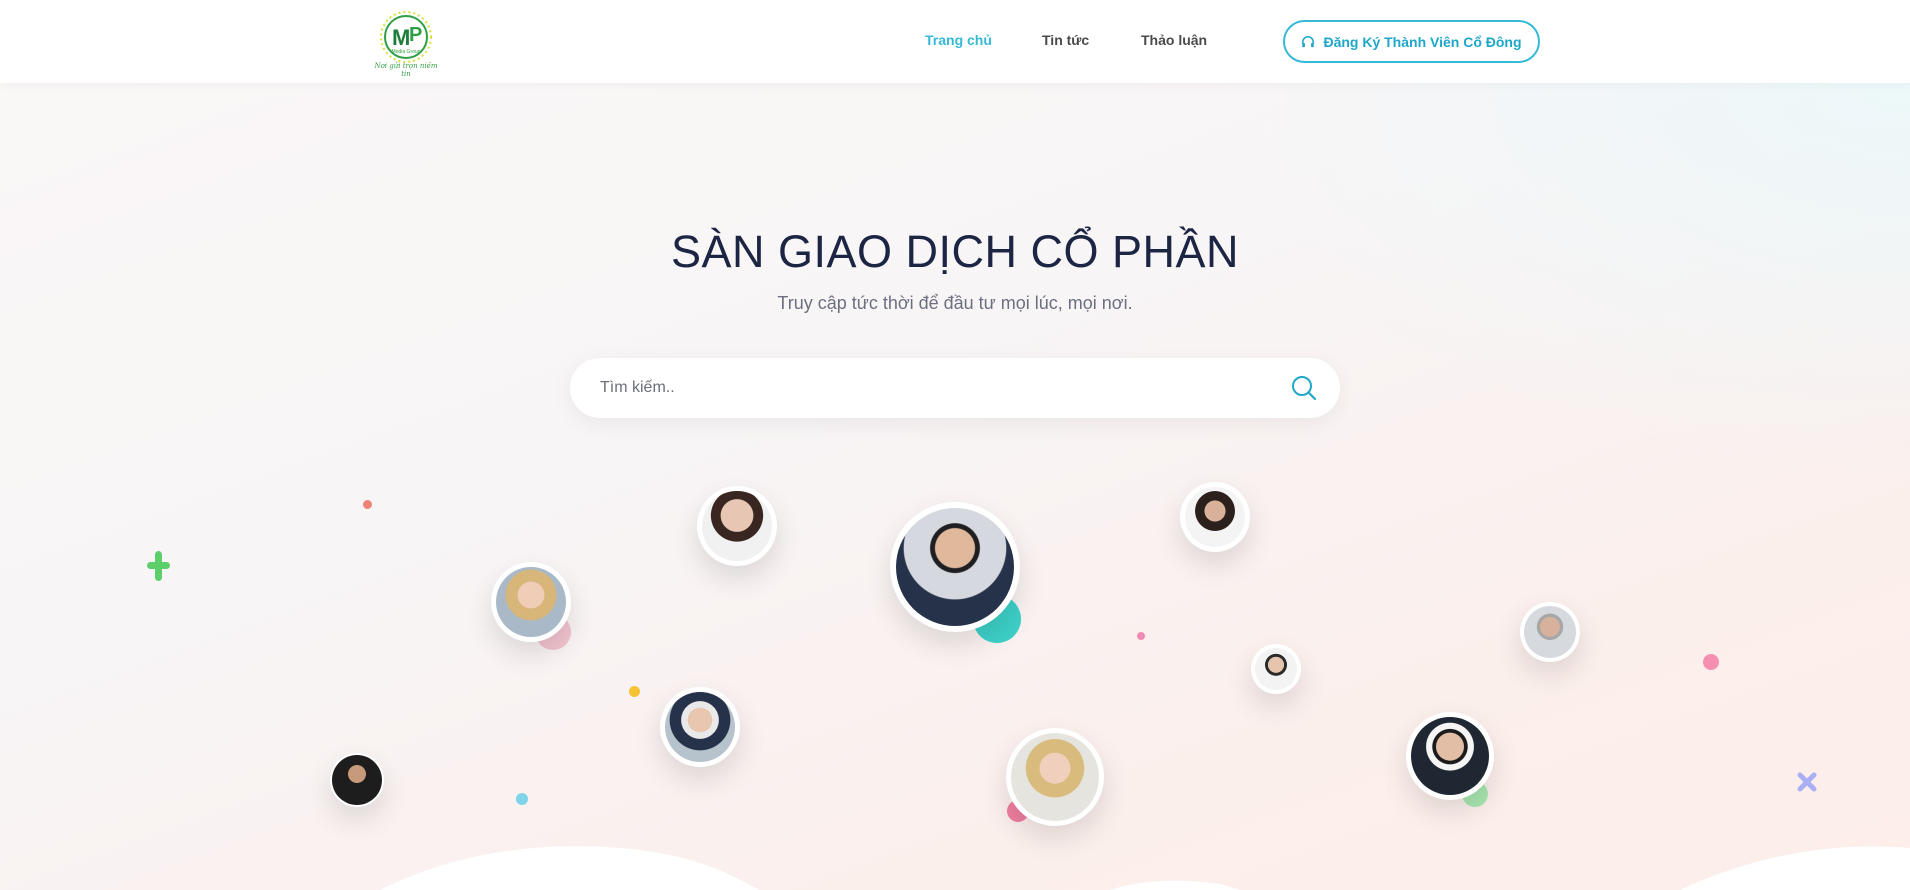 The image size is (1910, 890). What do you see at coordinates (958, 40) in the screenshot?
I see `nav-item-home: Trang chủ` at bounding box center [958, 40].